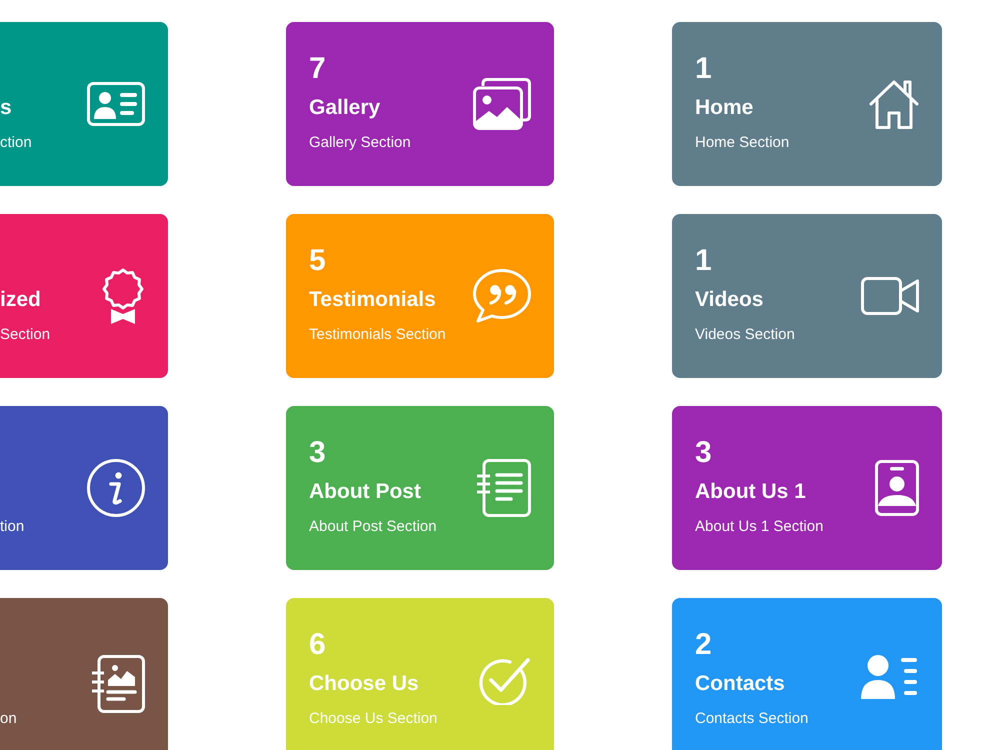 This screenshot has height=750, width=1000. What do you see at coordinates (704, 645) in the screenshot?
I see `section-count: 2` at bounding box center [704, 645].